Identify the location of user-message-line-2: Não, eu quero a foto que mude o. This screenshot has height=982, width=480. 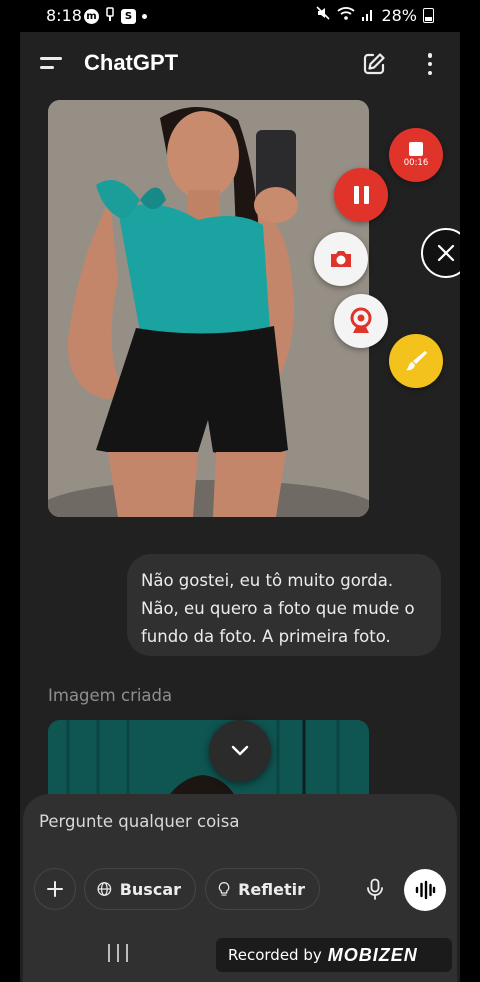
(278, 608).